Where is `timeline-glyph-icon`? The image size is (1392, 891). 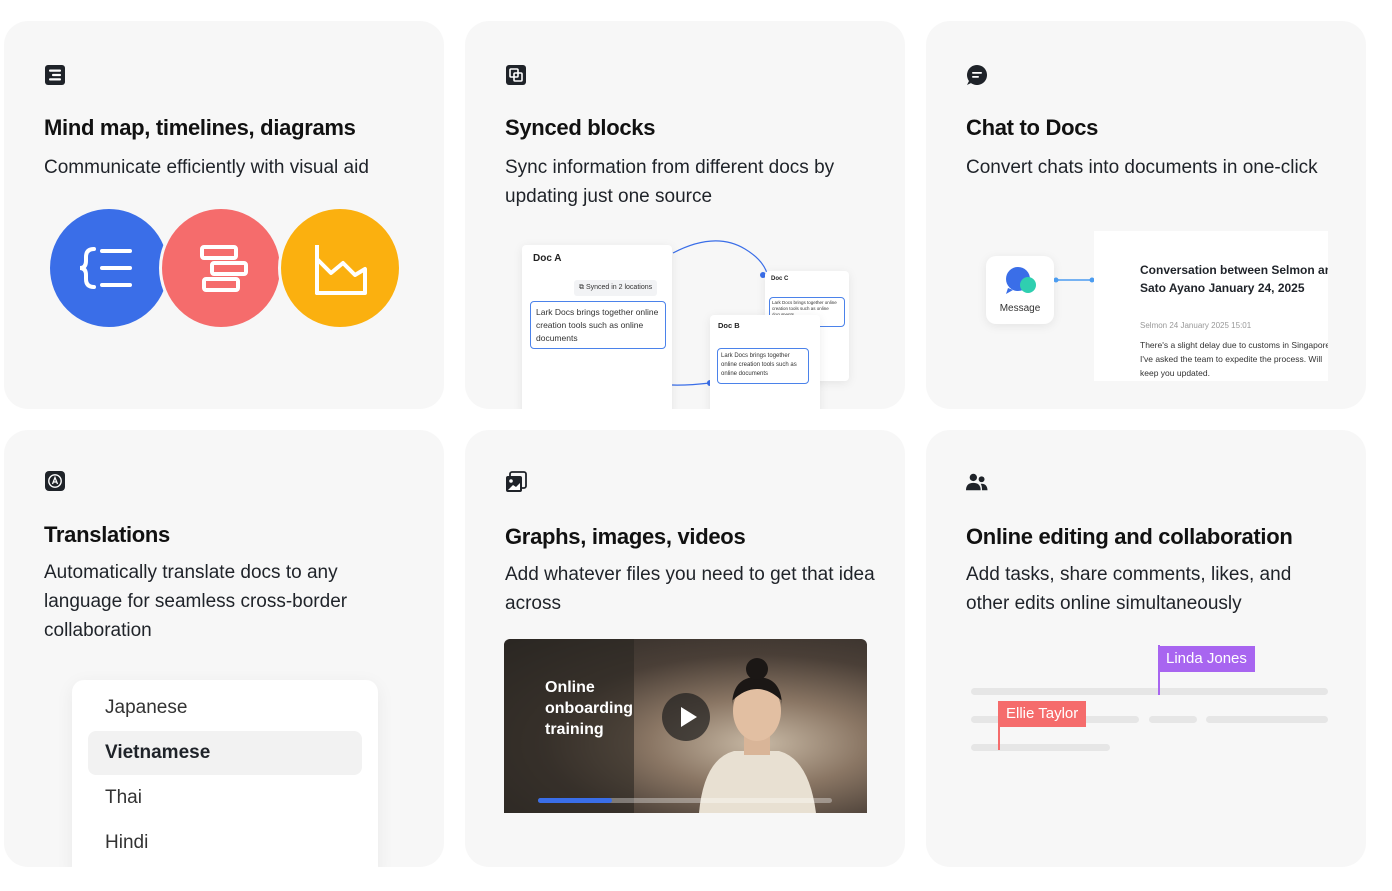 timeline-glyph-icon is located at coordinates (224, 268).